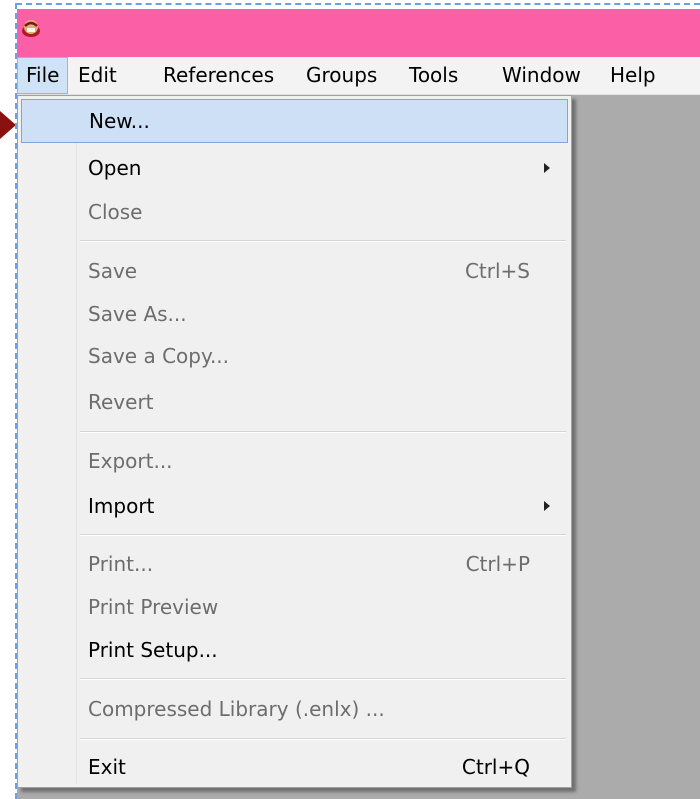 The height and width of the screenshot is (799, 700). I want to click on menu-item-shortcut: Ctrl+Q, so click(495, 767).